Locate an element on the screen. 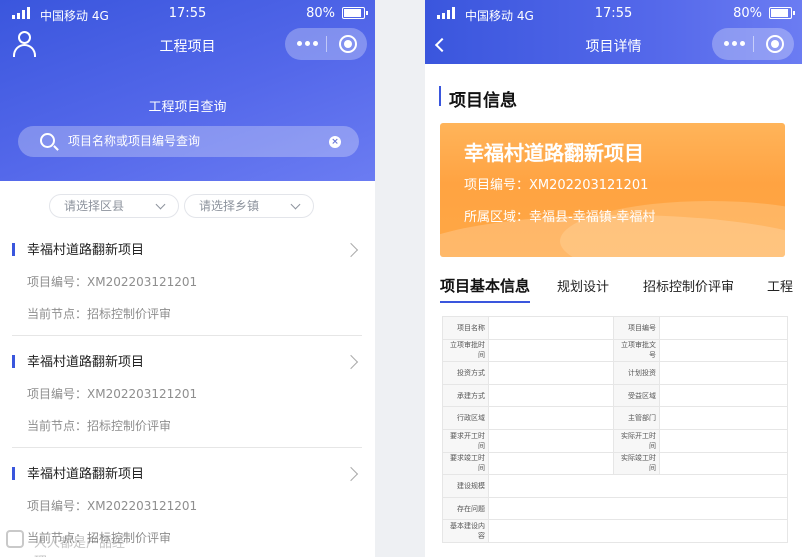 The width and height of the screenshot is (802, 557). filters: 请选择区县 请选择乡镇 is located at coordinates (184, 206).